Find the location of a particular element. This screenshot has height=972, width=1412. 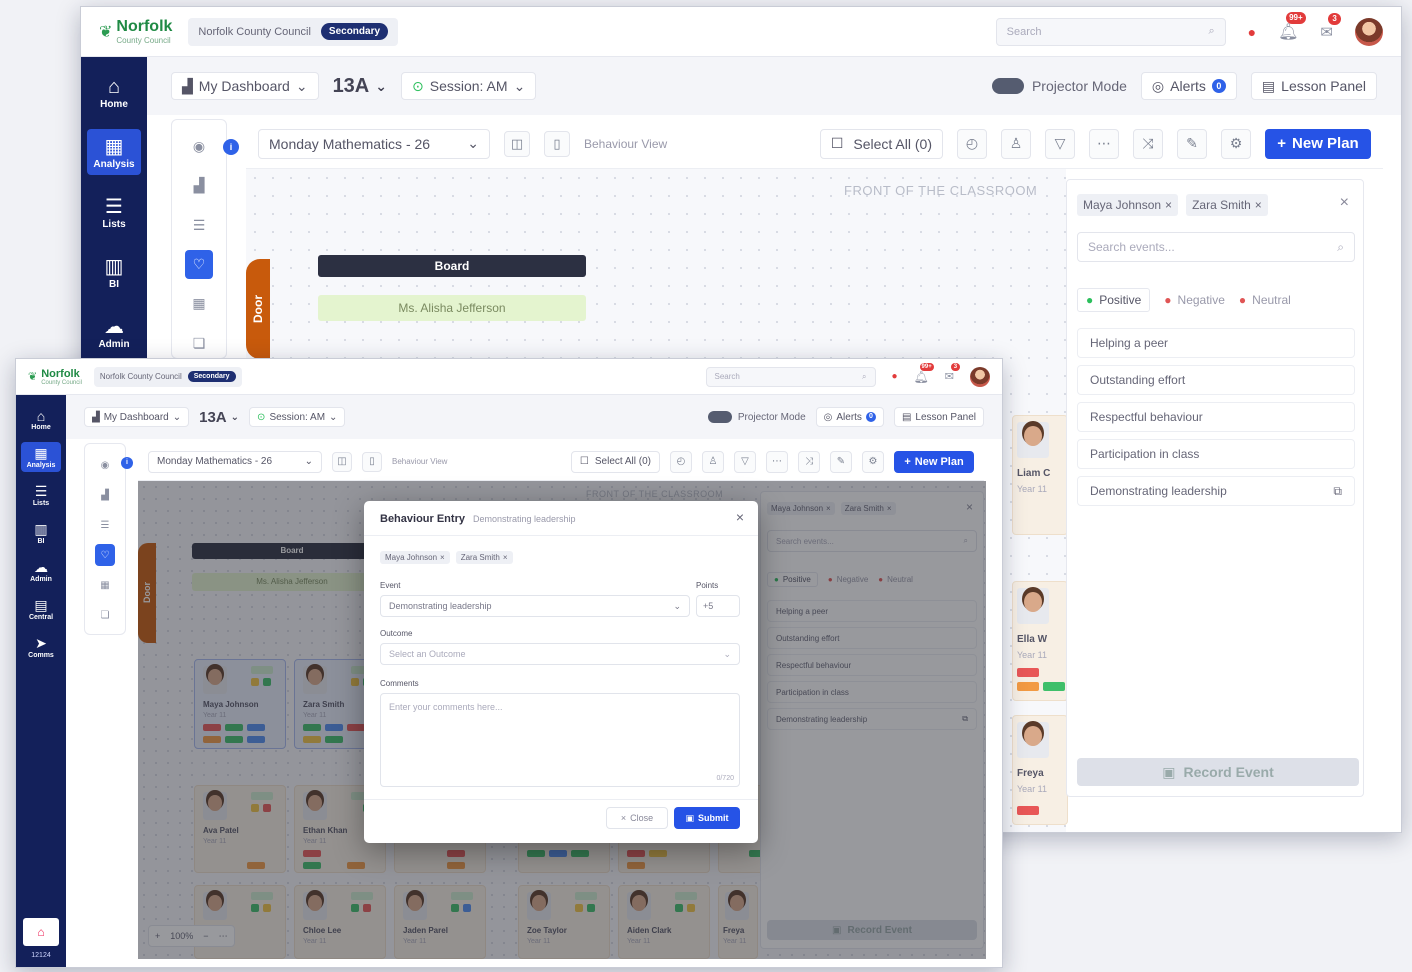

tab-positive: ● Positive is located at coordinates (1114, 300).